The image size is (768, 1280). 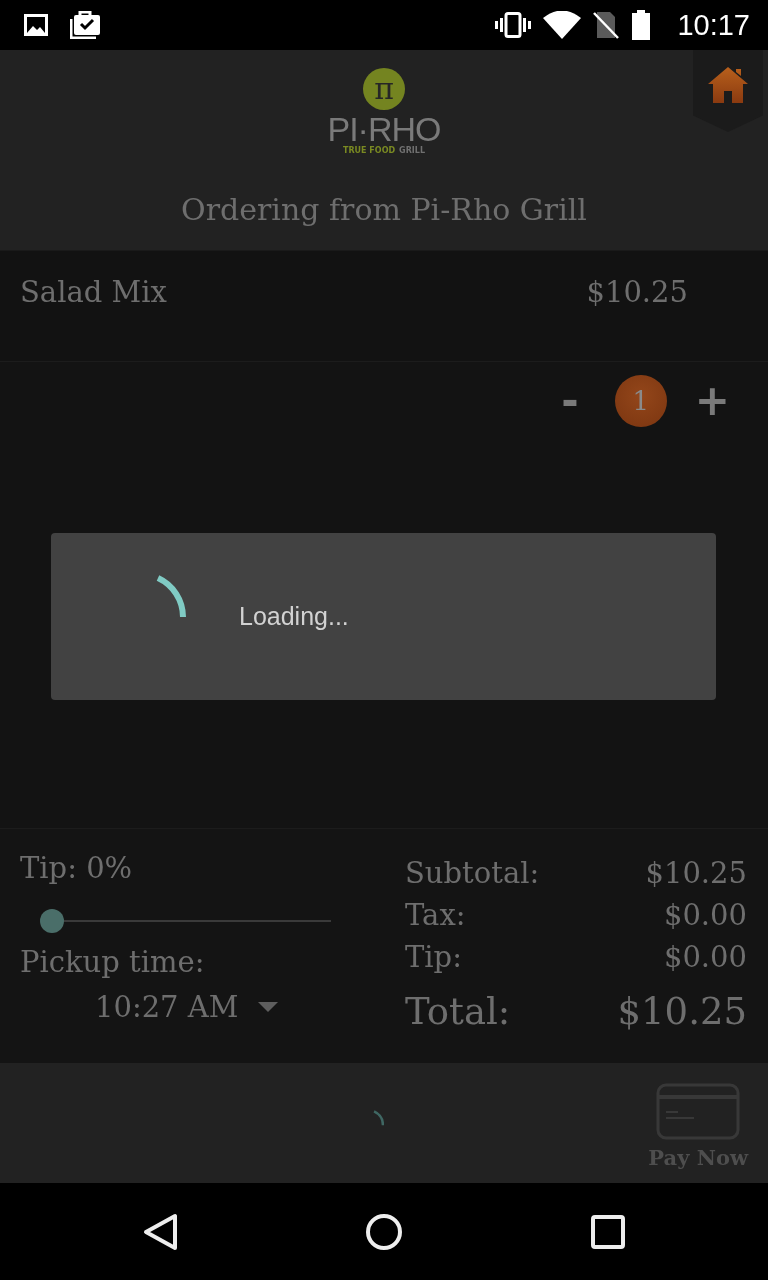 I want to click on logo-tagline: TRUE FOOD, so click(x=369, y=151).